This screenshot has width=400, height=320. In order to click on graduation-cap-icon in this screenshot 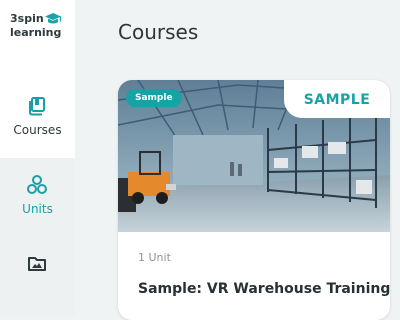, I will do `click(53, 18)`.